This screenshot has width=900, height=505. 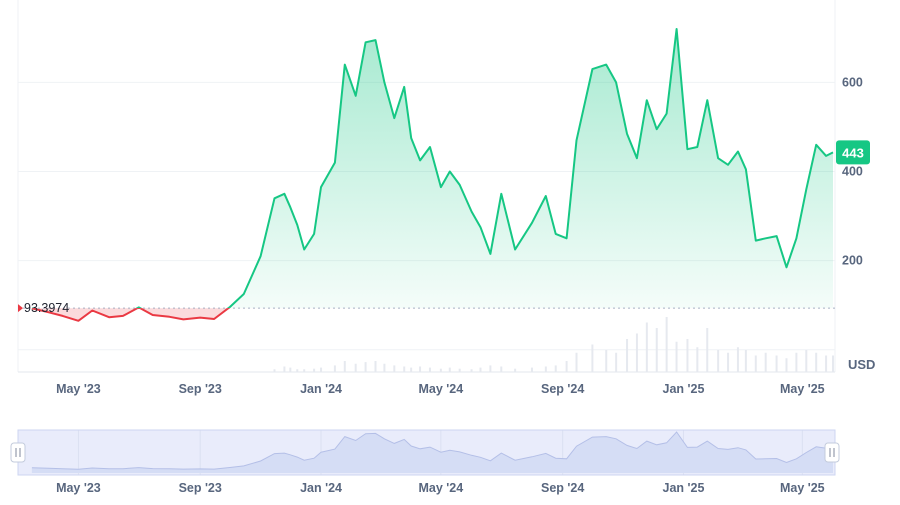 I want to click on navigator-x-tick-label: May '23, so click(x=78, y=488).